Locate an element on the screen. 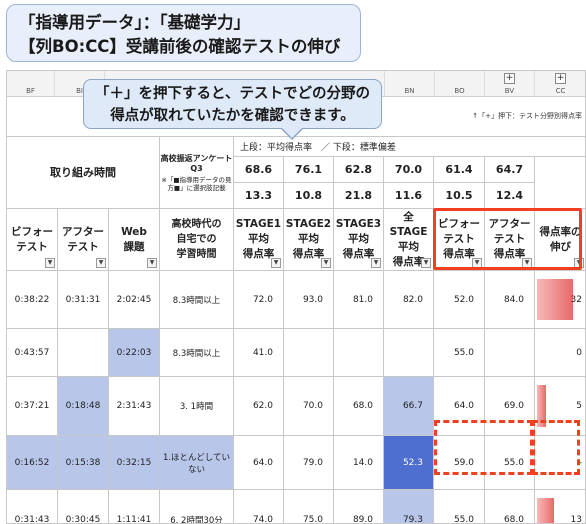  table-cell-stage1-rate: 74.0 is located at coordinates (259, 507).